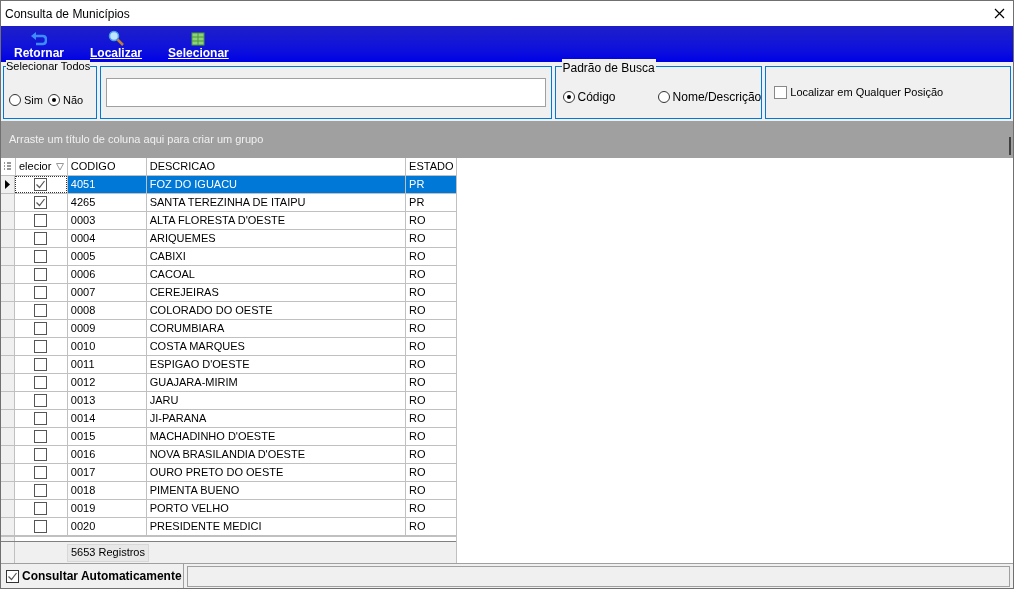 Image resolution: width=1014 pixels, height=589 pixels. I want to click on table-cell: JARU, so click(275, 400).